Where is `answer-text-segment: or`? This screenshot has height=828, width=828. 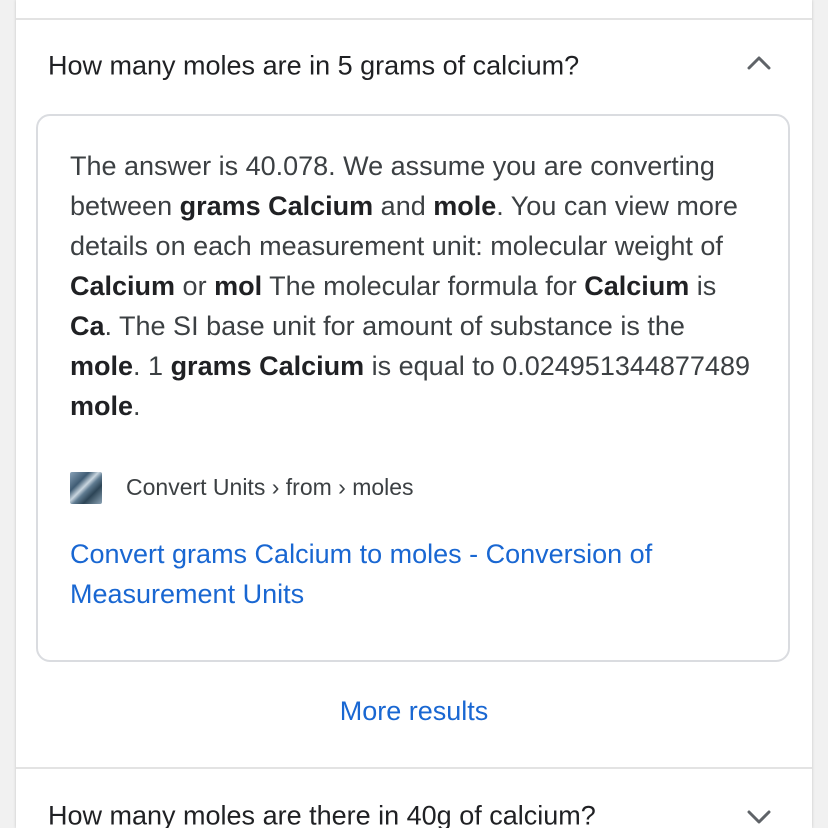 answer-text-segment: or is located at coordinates (195, 286).